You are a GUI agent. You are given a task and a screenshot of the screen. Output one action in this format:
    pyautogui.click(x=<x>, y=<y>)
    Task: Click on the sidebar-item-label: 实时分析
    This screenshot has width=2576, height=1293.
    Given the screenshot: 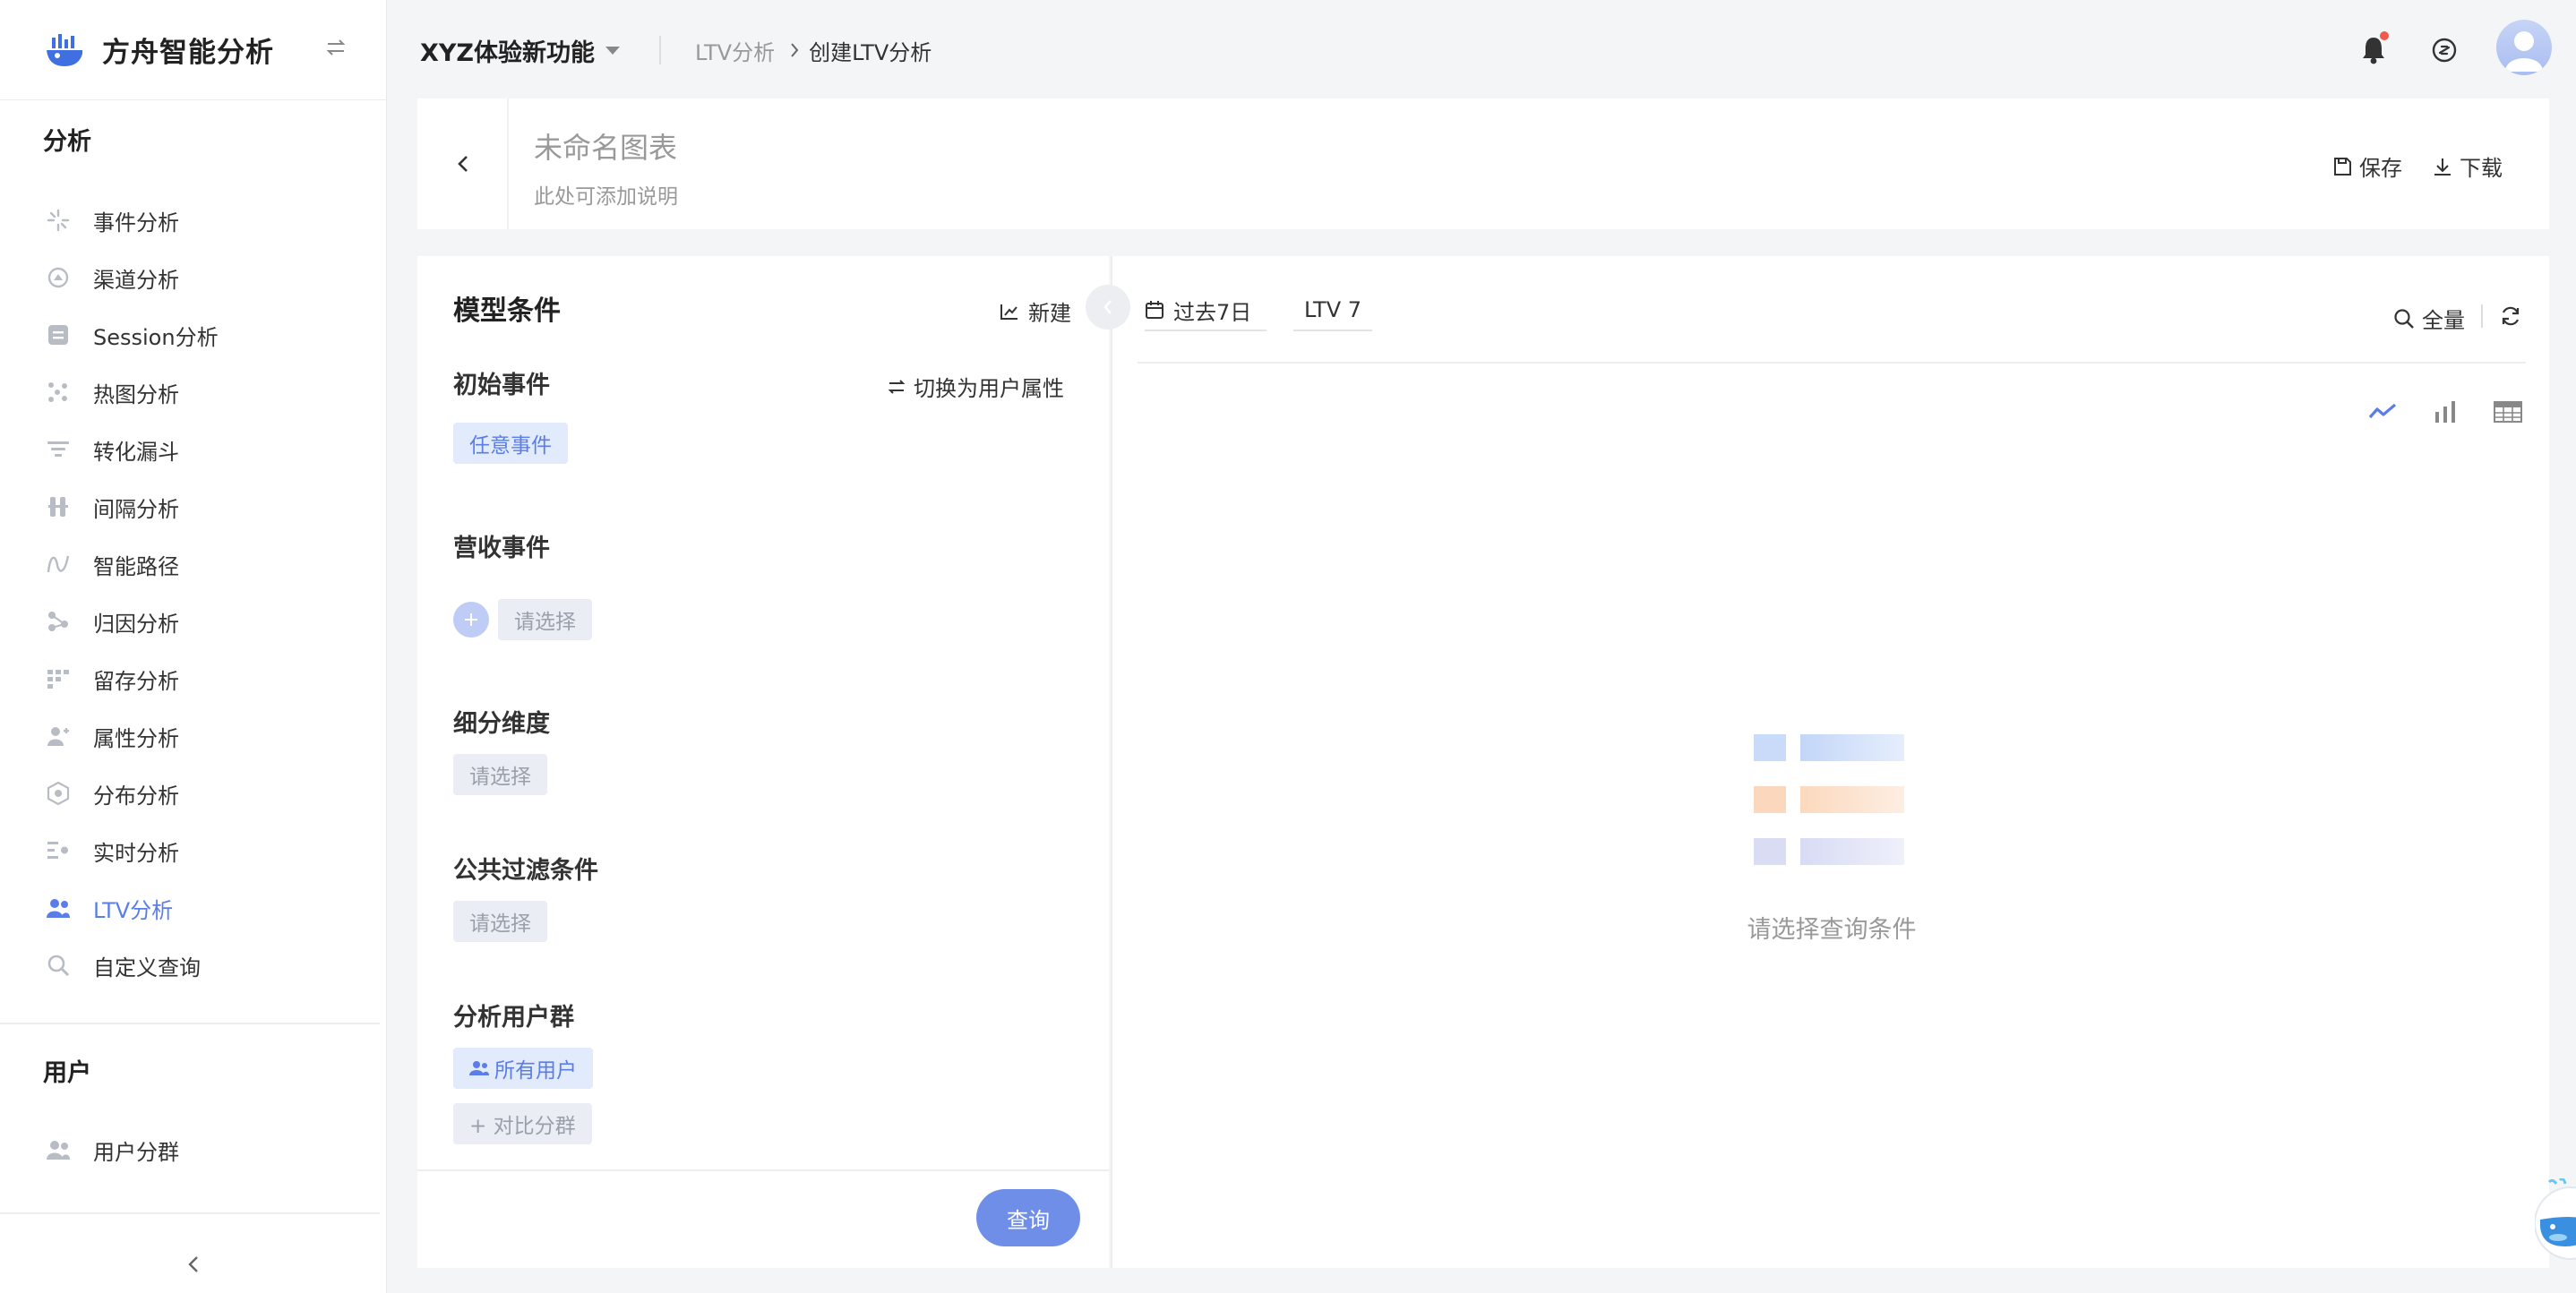 What is the action you would take?
    pyautogui.click(x=136, y=853)
    